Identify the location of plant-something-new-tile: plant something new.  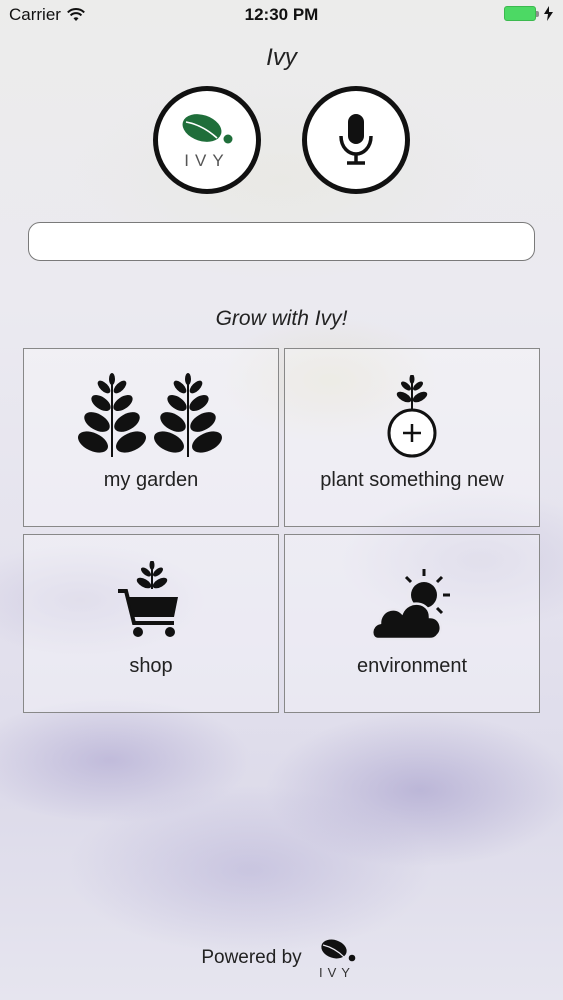
(412, 437).